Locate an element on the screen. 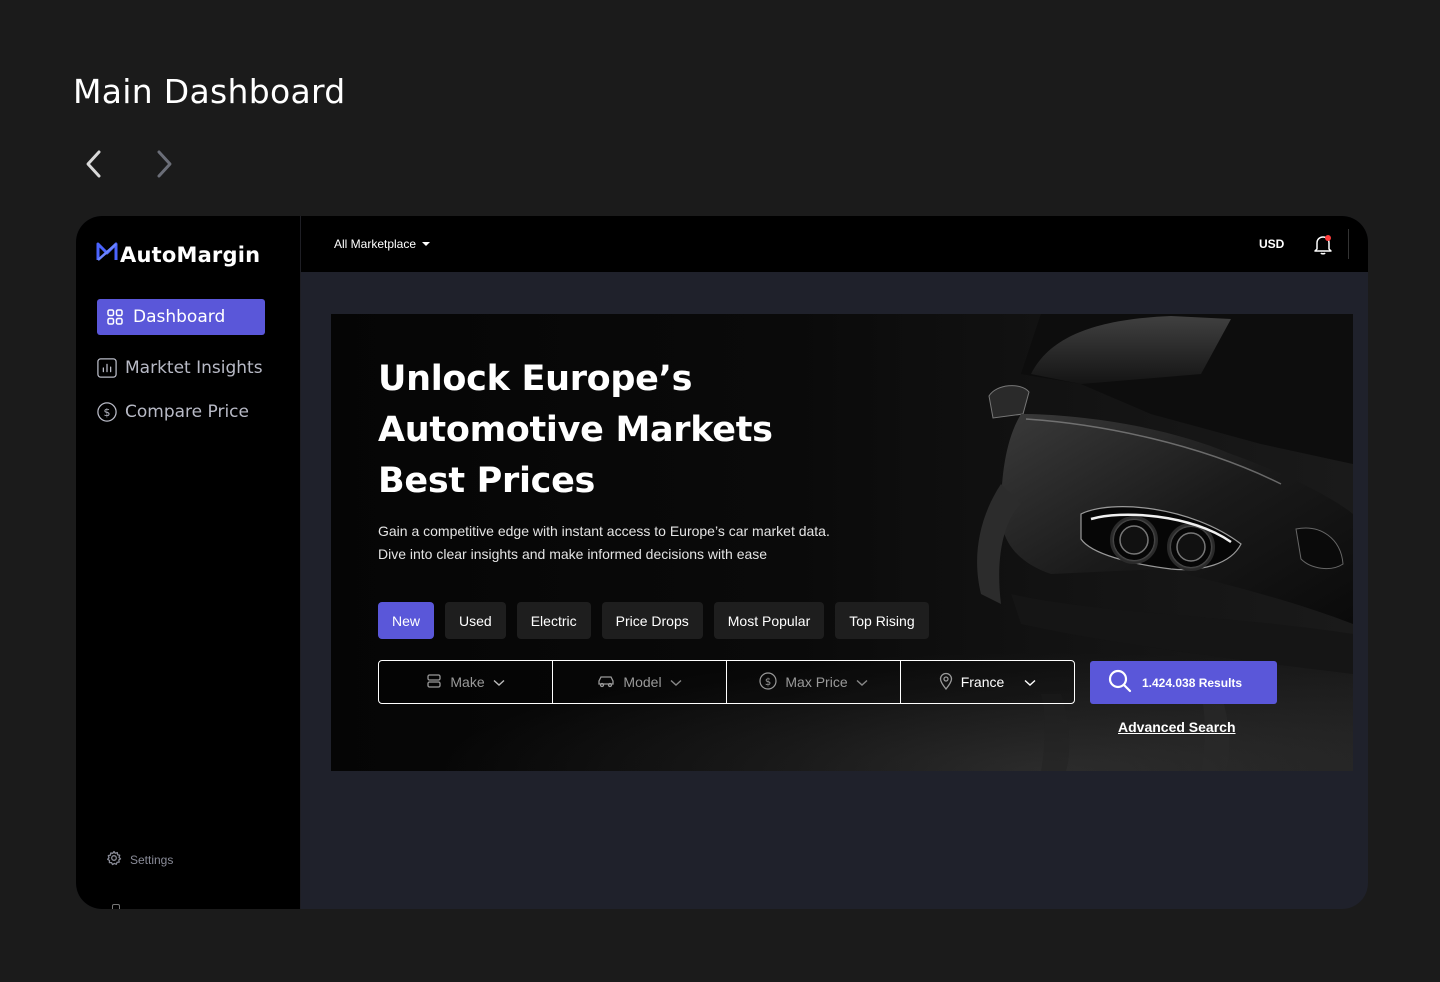 The image size is (1440, 982). currency-selector: USD is located at coordinates (1271, 244).